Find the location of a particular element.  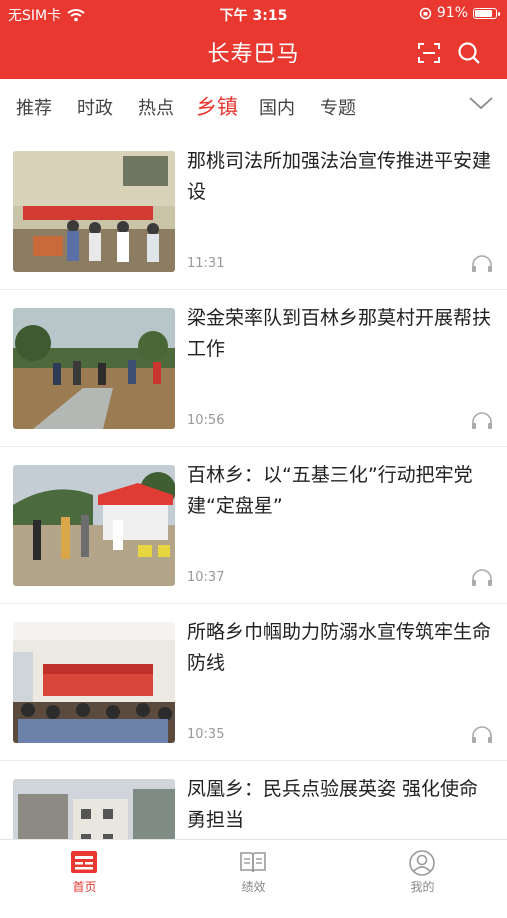

news-title: 凤凰乡：民兵点验展英姿 强化使命勇担当 is located at coordinates (340, 805).